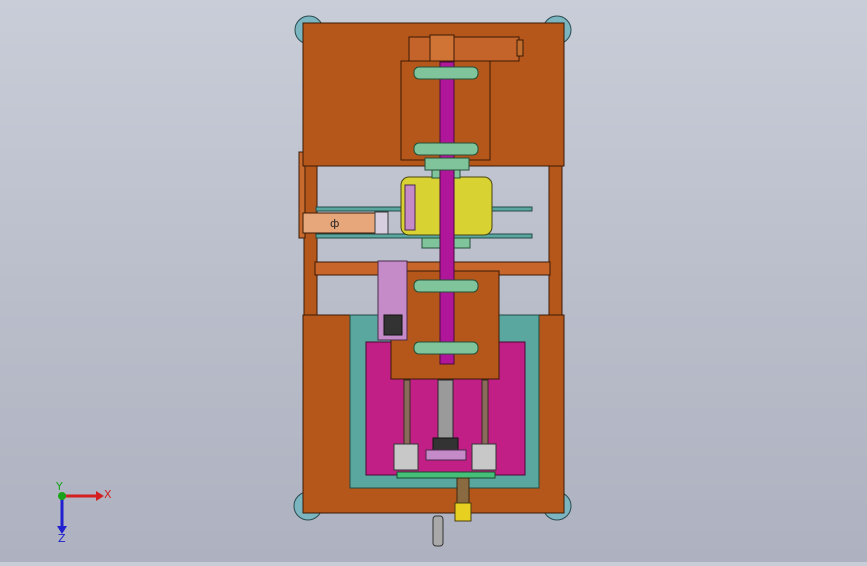 The height and width of the screenshot is (566, 867). I want to click on linear-block-left, so click(406, 457).